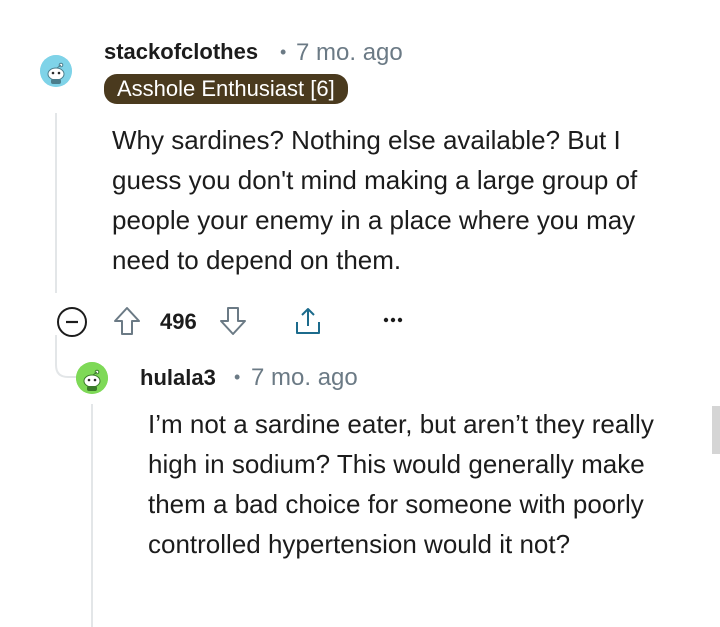  Describe the element at coordinates (716, 430) in the screenshot. I see `scrollbar` at that location.